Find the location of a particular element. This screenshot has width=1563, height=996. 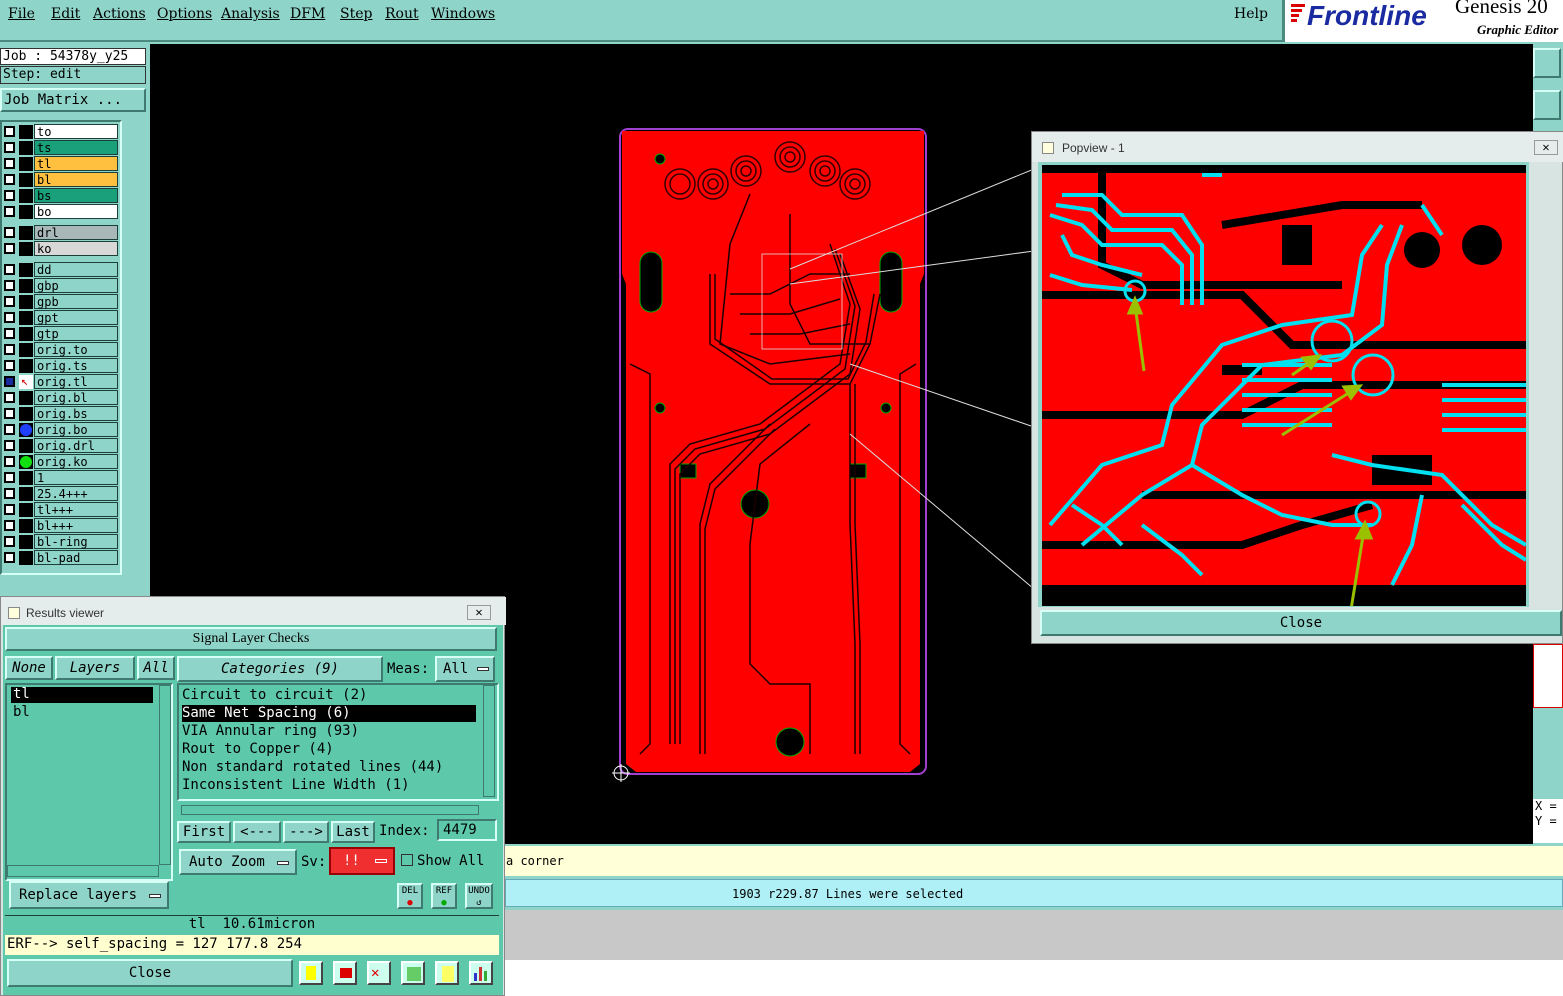

del-button: DEL ● is located at coordinates (410, 896).